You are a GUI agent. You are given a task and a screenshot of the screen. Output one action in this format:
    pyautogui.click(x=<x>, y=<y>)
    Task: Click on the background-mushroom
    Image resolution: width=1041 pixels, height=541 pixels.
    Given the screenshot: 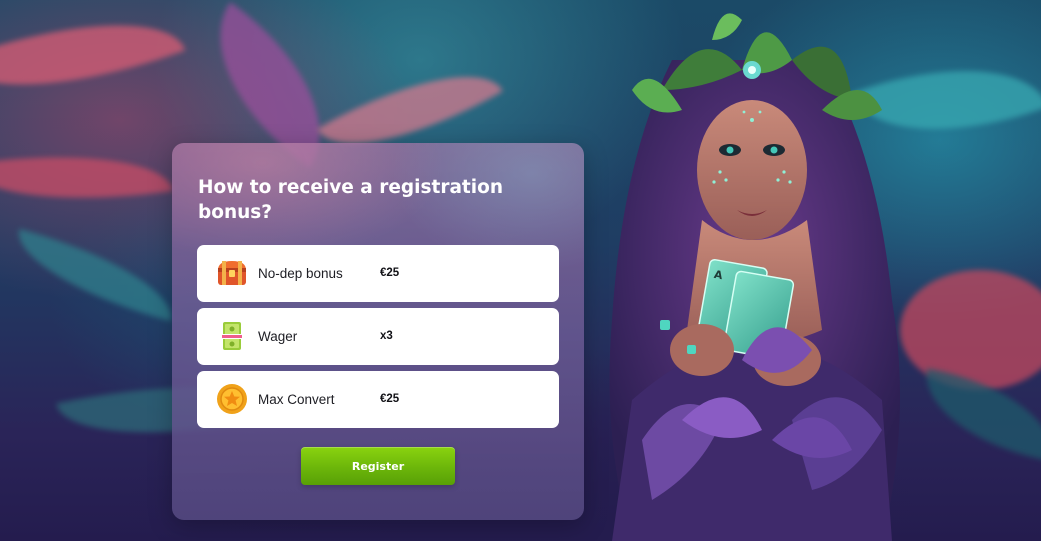 What is the action you would take?
    pyautogui.click(x=970, y=330)
    